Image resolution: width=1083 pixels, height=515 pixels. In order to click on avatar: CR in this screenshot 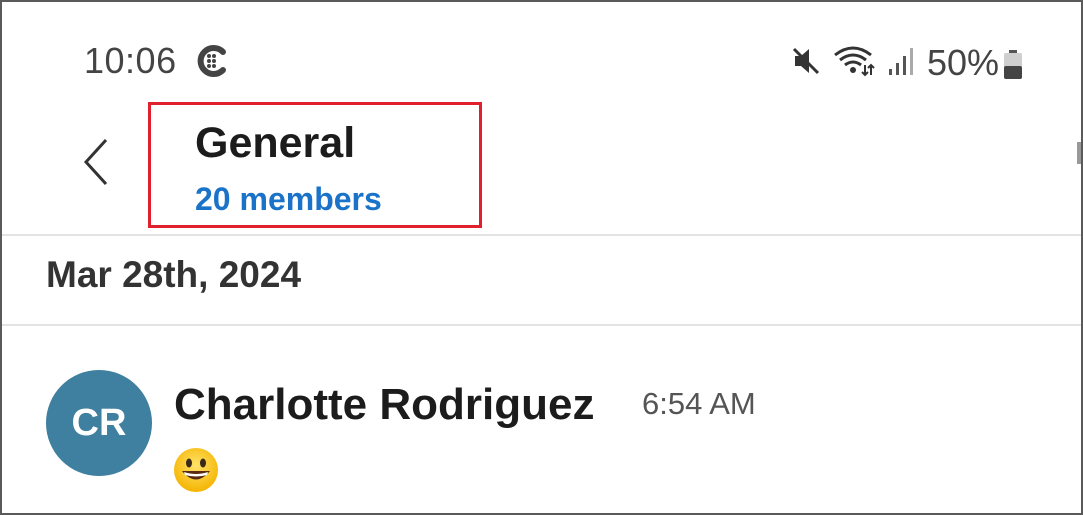, I will do `click(99, 423)`.